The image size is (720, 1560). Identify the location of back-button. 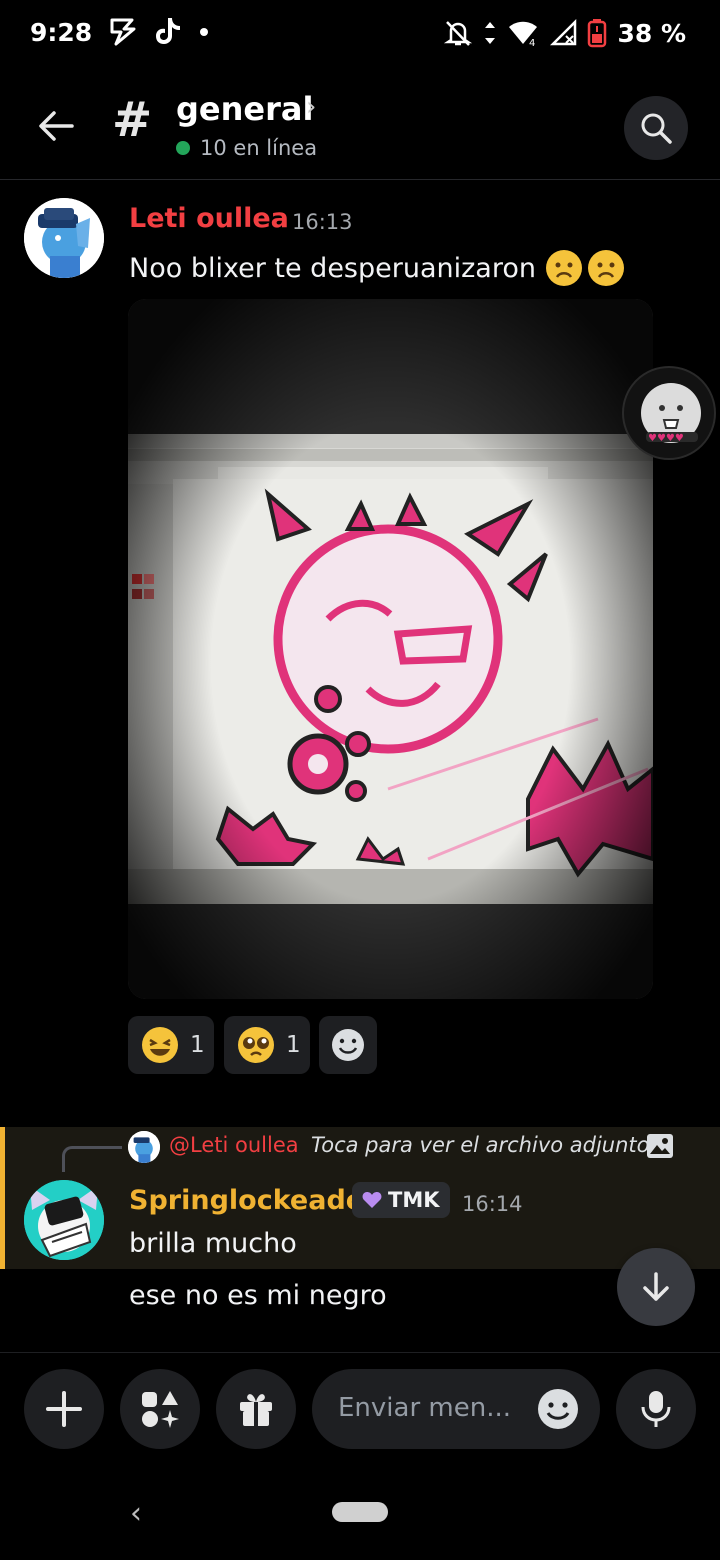
(56, 126).